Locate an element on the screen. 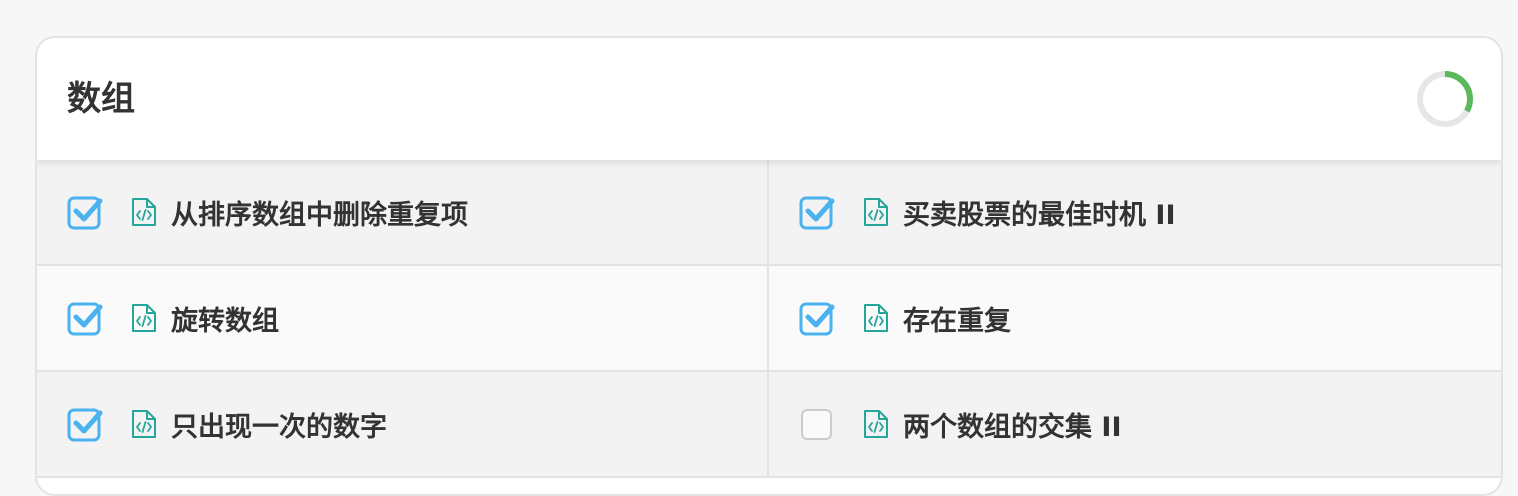 The width and height of the screenshot is (1518, 496). problem-title: 只出现一次的数字 is located at coordinates (279, 424).